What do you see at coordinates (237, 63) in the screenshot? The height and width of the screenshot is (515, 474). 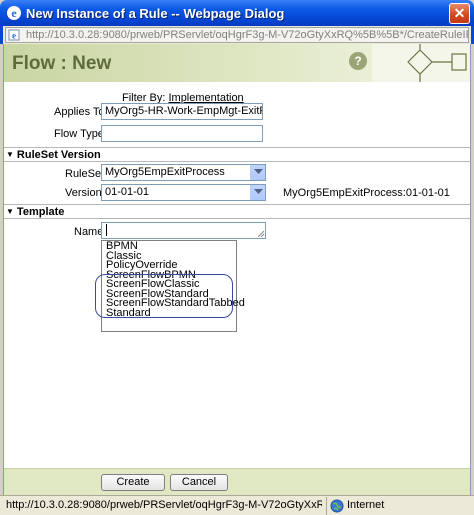 I see `page-header: Flow : New ?` at bounding box center [237, 63].